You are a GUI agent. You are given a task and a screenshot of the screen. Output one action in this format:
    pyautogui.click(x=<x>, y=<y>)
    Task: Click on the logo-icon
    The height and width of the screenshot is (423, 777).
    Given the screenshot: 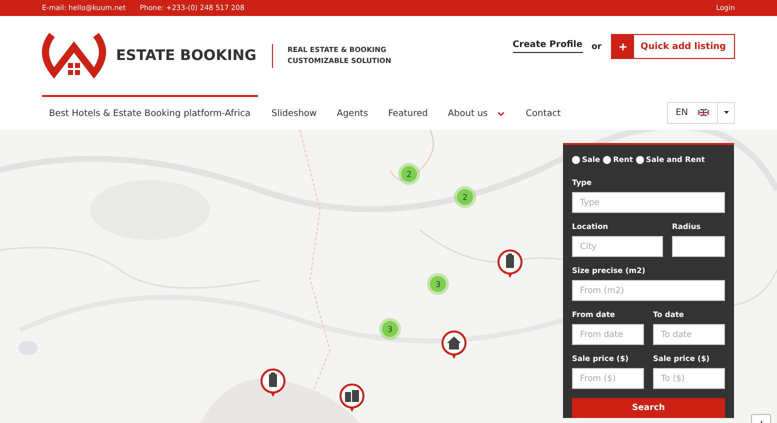 What is the action you would take?
    pyautogui.click(x=74, y=55)
    